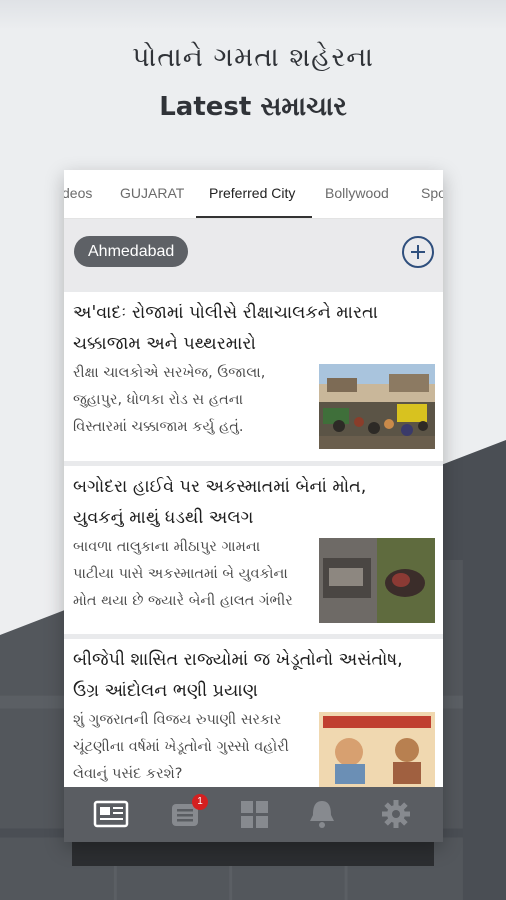 Image resolution: width=506 pixels, height=900 pixels. I want to click on active-tab-indicator, so click(254, 217).